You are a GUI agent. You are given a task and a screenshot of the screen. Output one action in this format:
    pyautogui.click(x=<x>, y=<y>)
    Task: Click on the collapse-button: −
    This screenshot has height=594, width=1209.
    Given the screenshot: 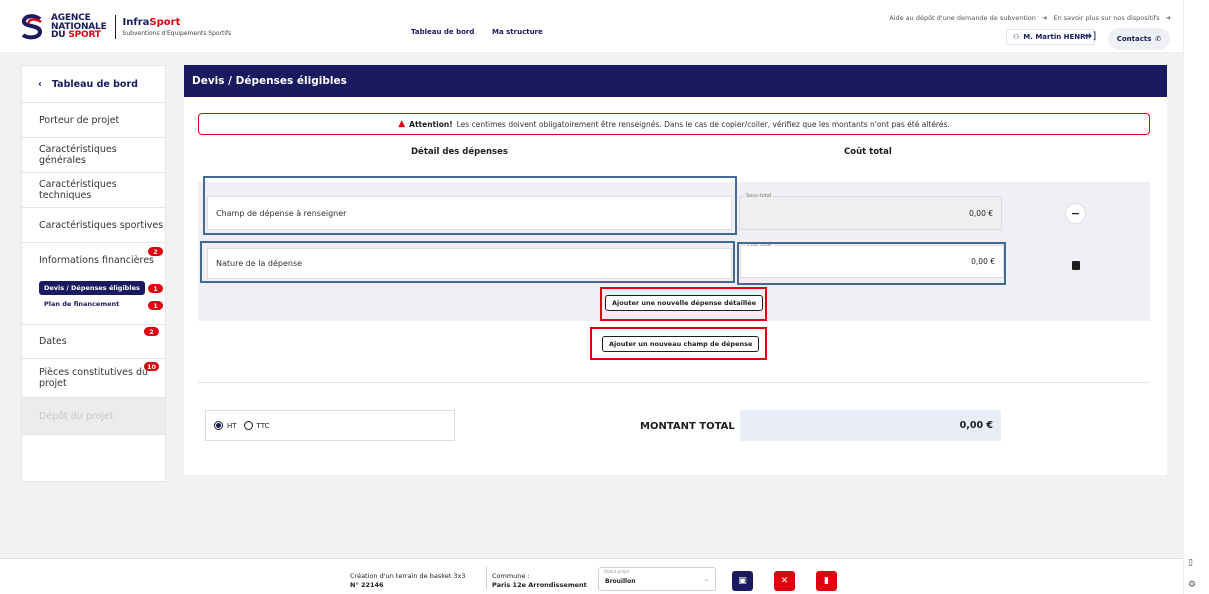 What is the action you would take?
    pyautogui.click(x=1075, y=213)
    